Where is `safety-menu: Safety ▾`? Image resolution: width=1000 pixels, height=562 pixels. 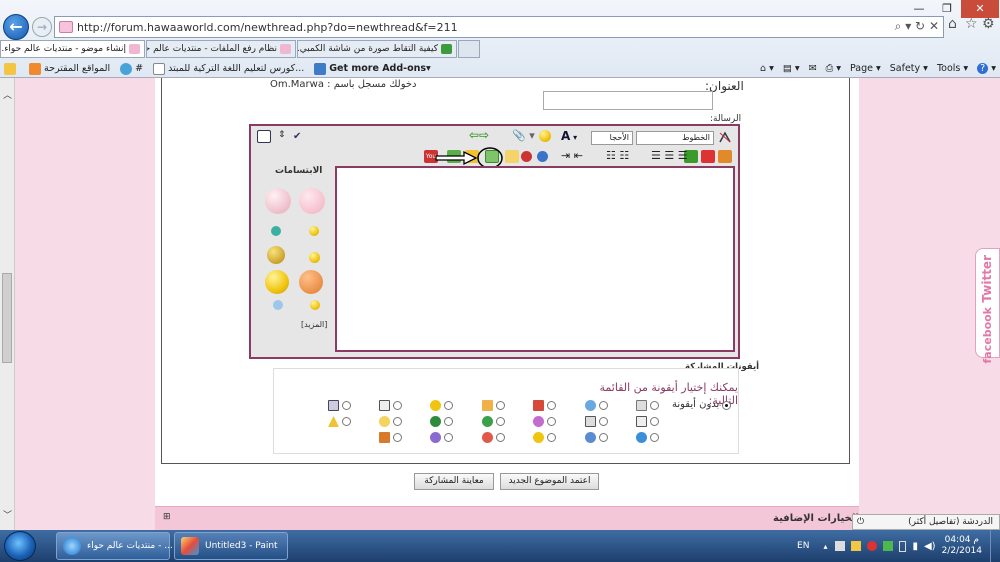
safety-menu: Safety ▾ is located at coordinates (909, 68).